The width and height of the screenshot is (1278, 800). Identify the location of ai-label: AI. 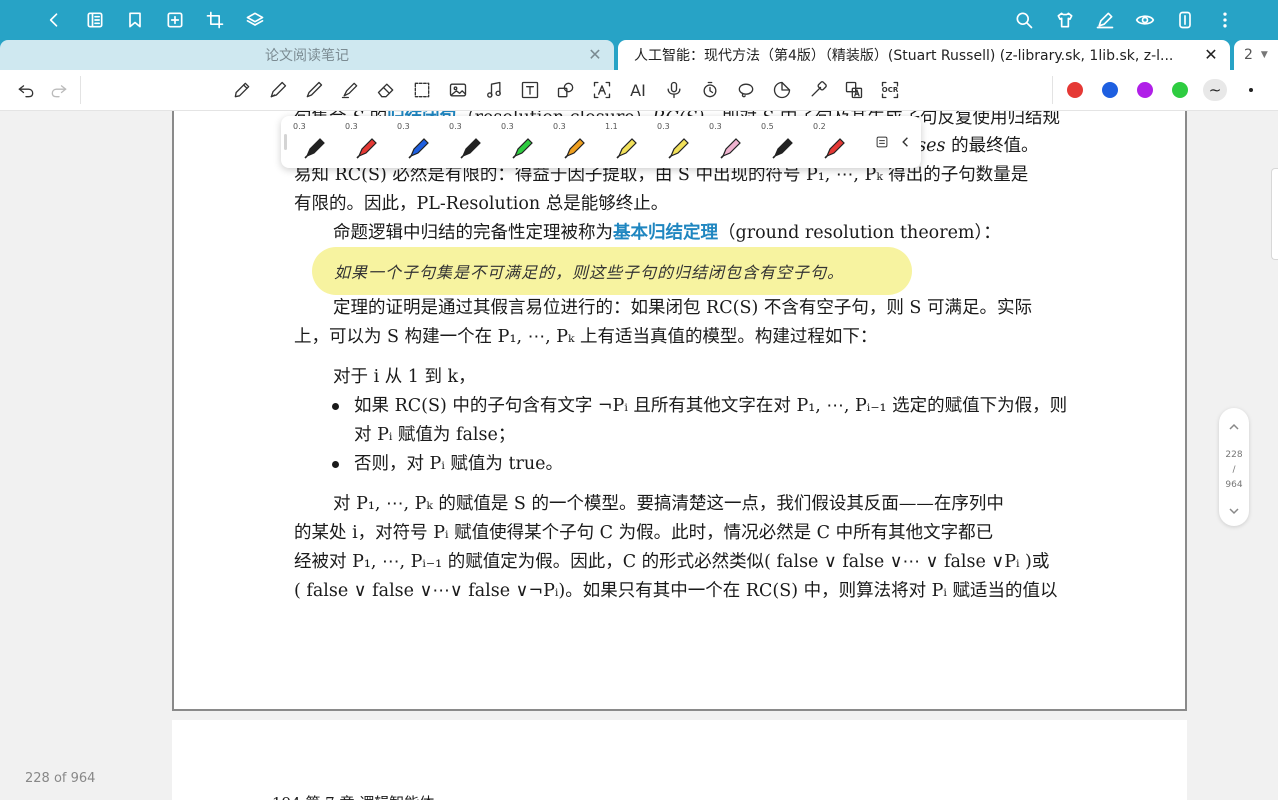
(638, 90).